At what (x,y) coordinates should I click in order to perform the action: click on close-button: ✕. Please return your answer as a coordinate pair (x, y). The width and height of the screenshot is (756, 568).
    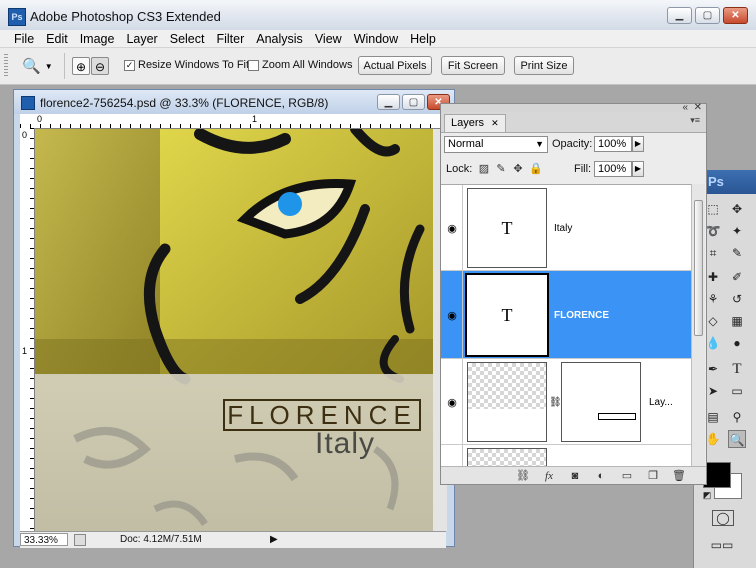
    Looking at the image, I should click on (735, 15).